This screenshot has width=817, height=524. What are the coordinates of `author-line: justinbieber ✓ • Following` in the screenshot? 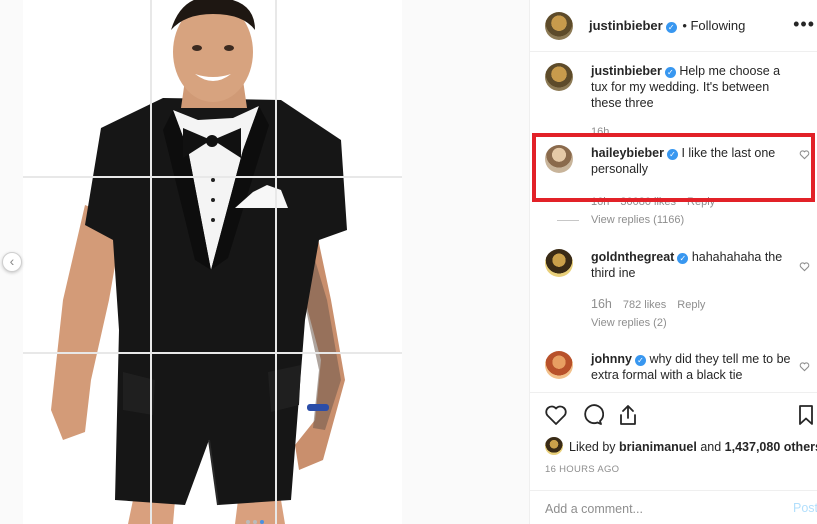 It's located at (667, 25).